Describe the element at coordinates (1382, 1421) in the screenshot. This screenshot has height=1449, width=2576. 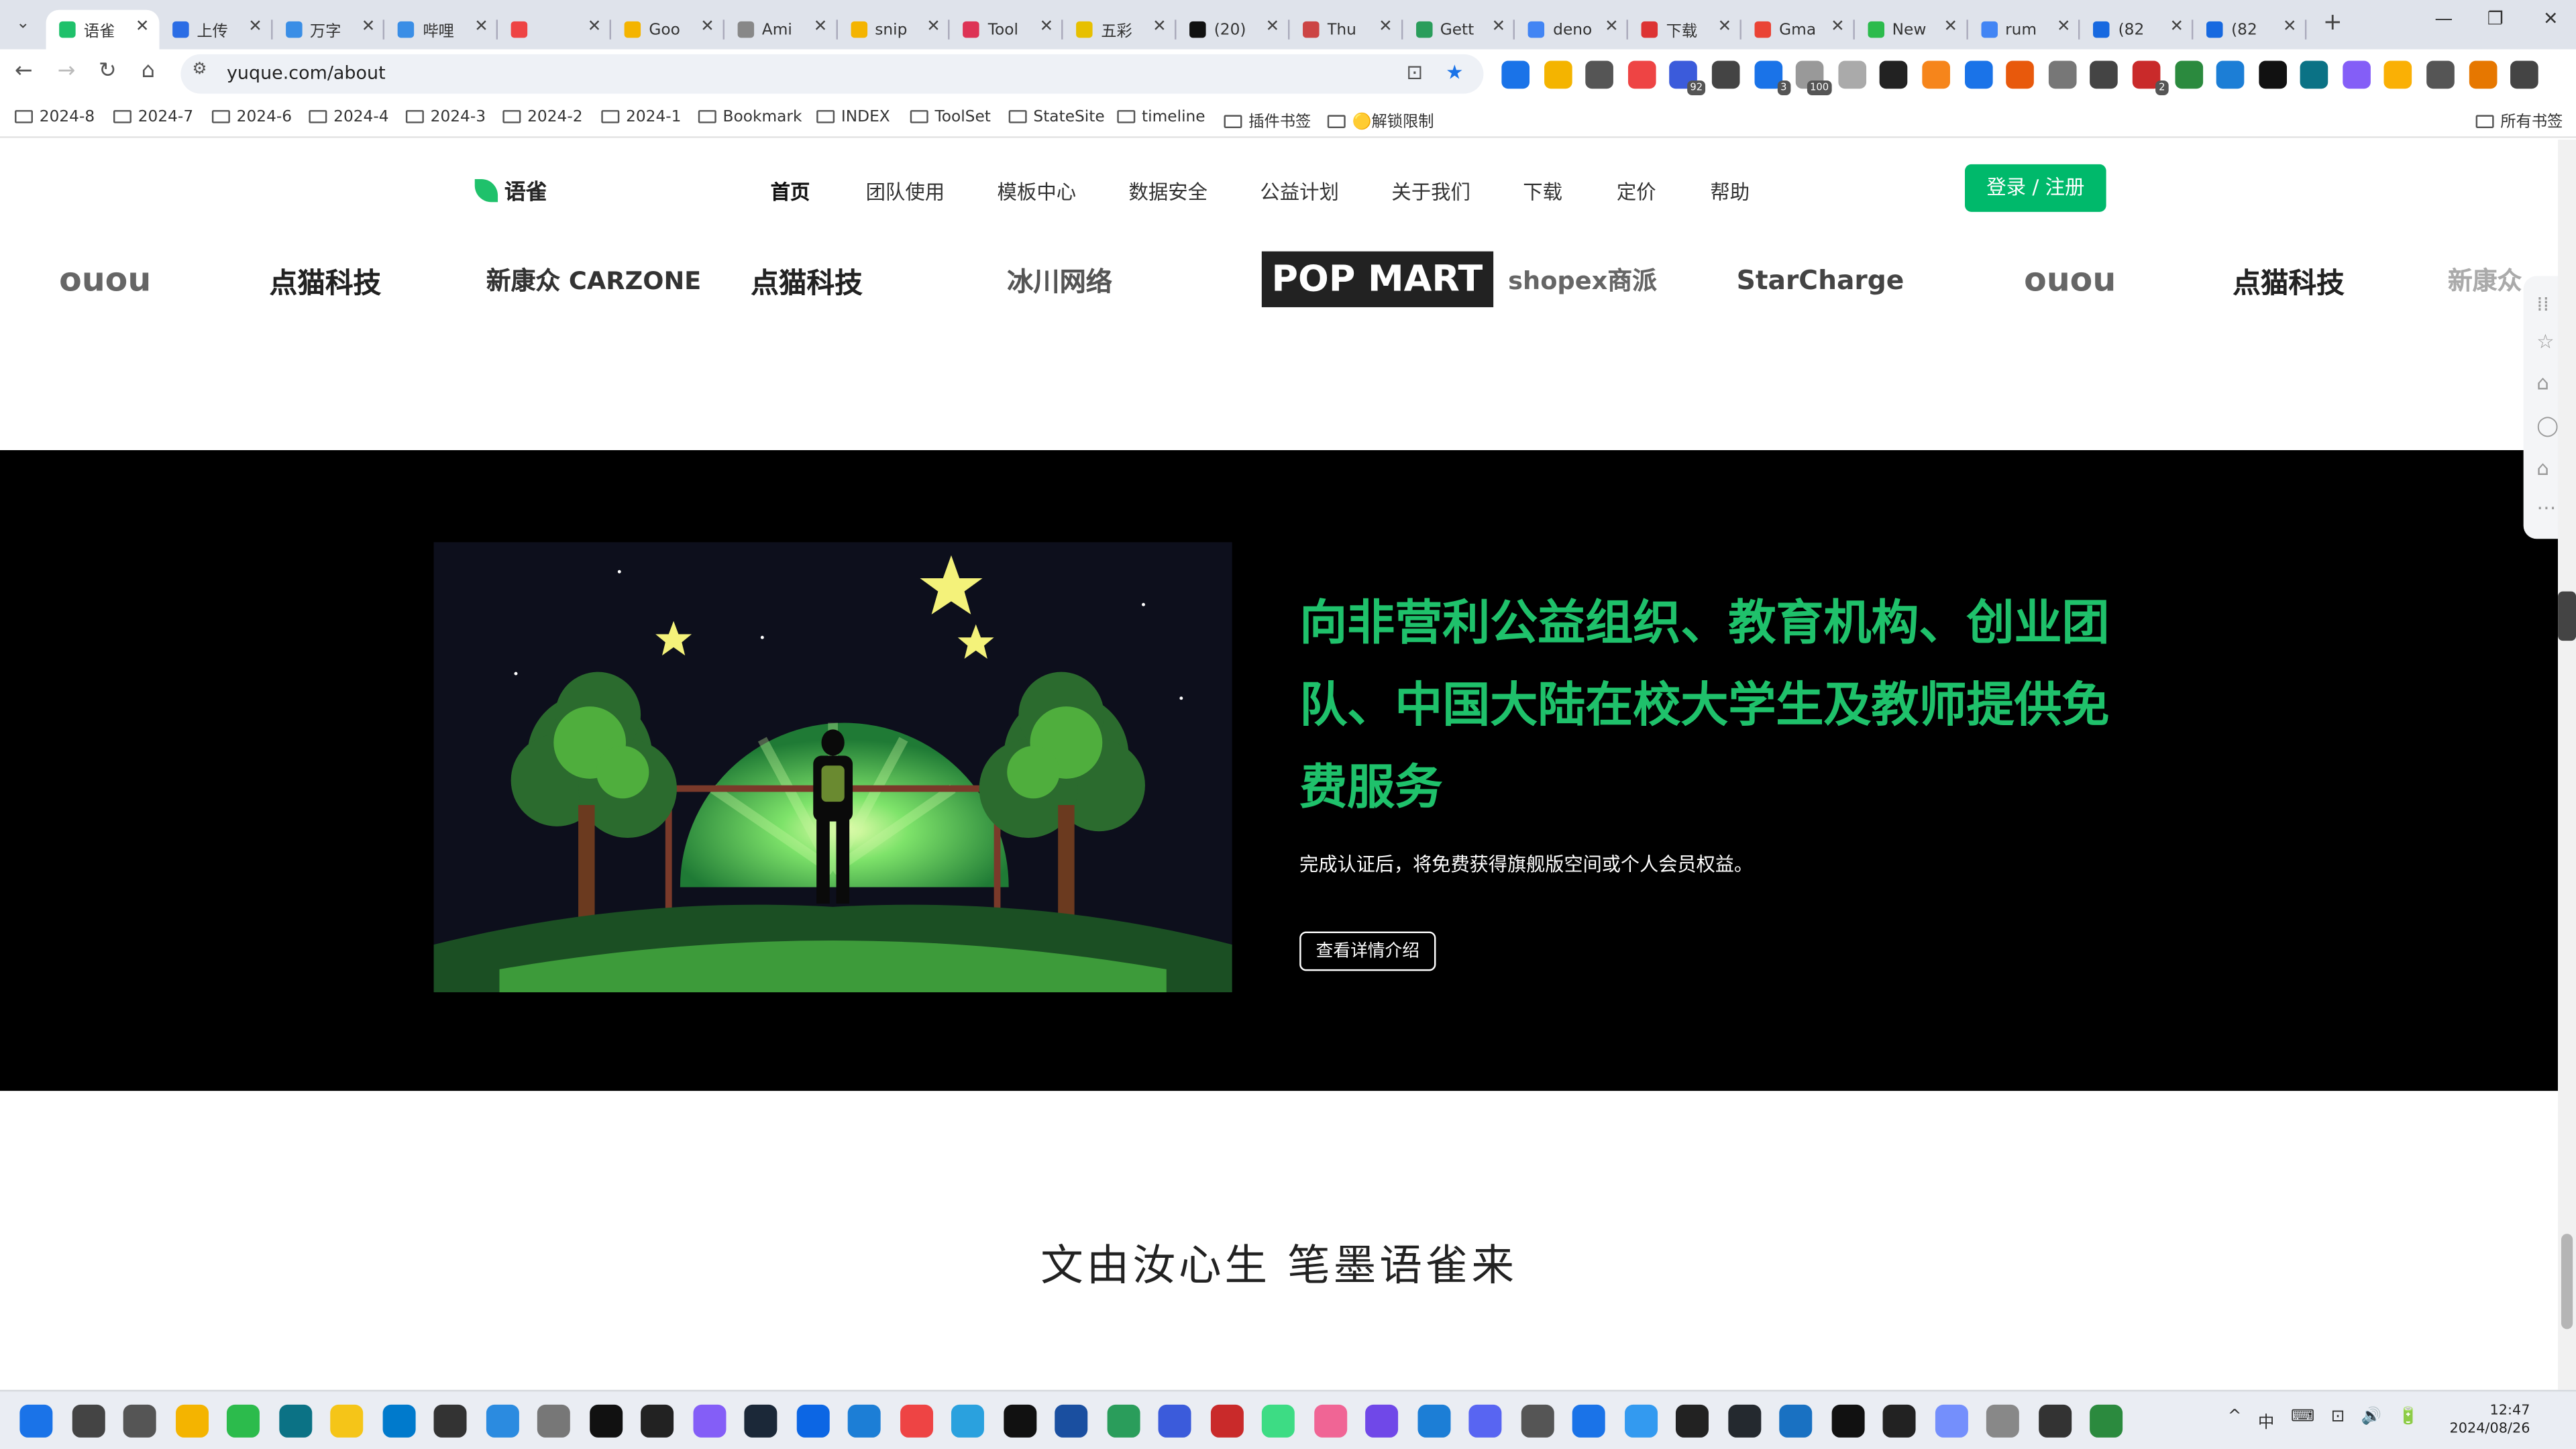
I see `folder-icon` at that location.